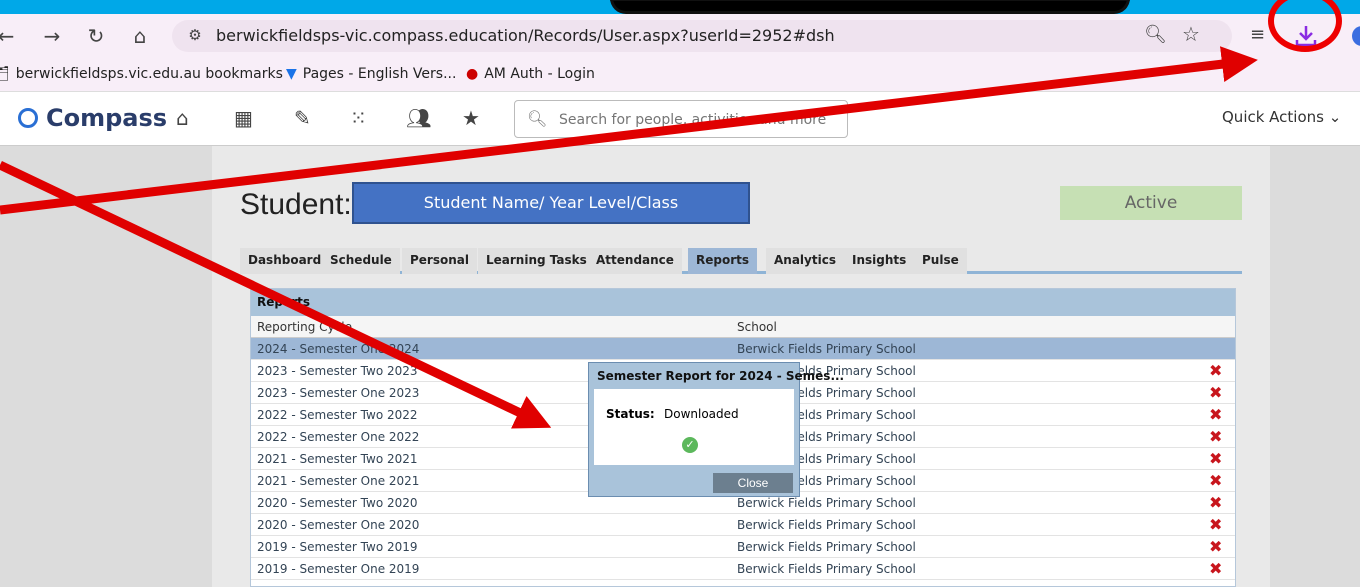  I want to click on quick-actions-menu: Quick Actions ⌄, so click(1281, 117).